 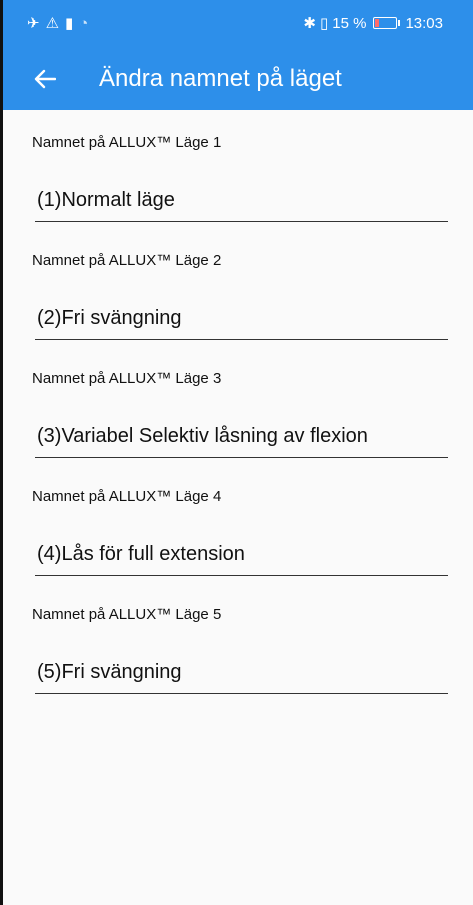 What do you see at coordinates (241, 556) in the screenshot?
I see `mode-4-name-input` at bounding box center [241, 556].